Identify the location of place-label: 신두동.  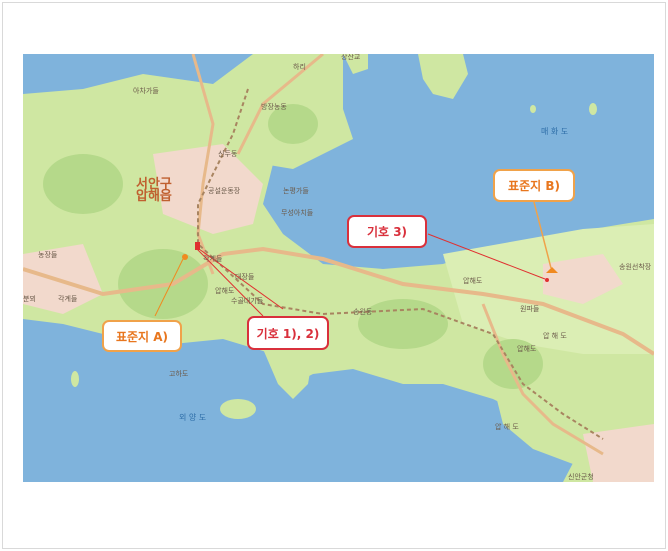
(228, 154).